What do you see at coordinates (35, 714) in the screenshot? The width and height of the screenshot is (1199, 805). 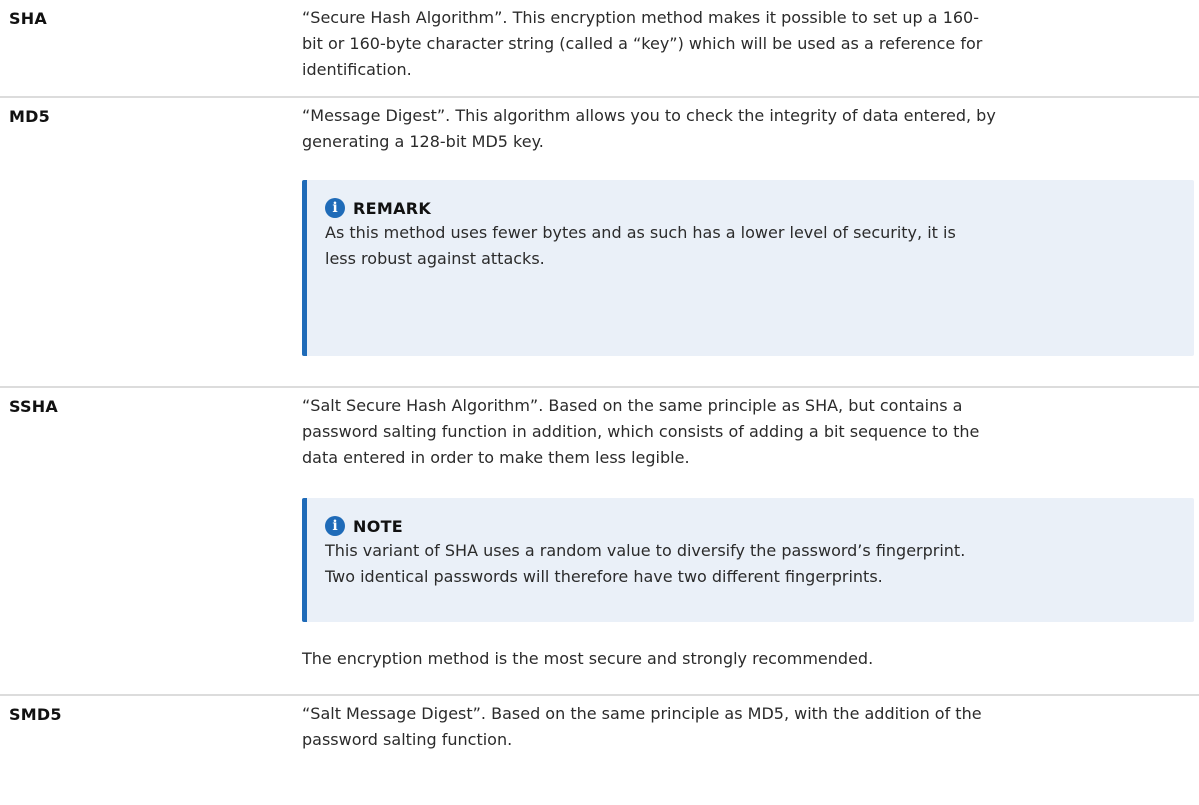 I see `term-smd5: SMD5` at bounding box center [35, 714].